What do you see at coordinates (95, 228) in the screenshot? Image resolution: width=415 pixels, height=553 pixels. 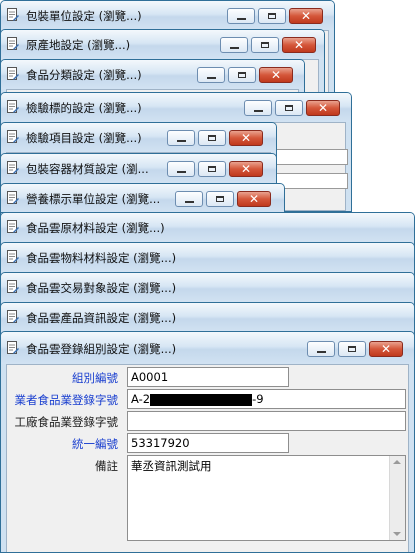 I see `window-title: 食品雲原材料設定 (瀏覽...)` at bounding box center [95, 228].